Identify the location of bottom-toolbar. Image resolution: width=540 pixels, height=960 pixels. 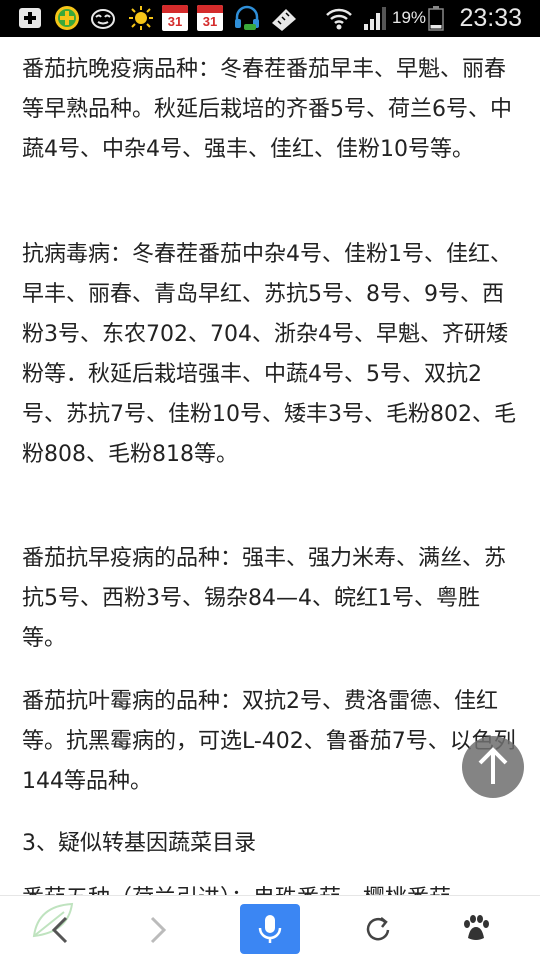
(270, 927).